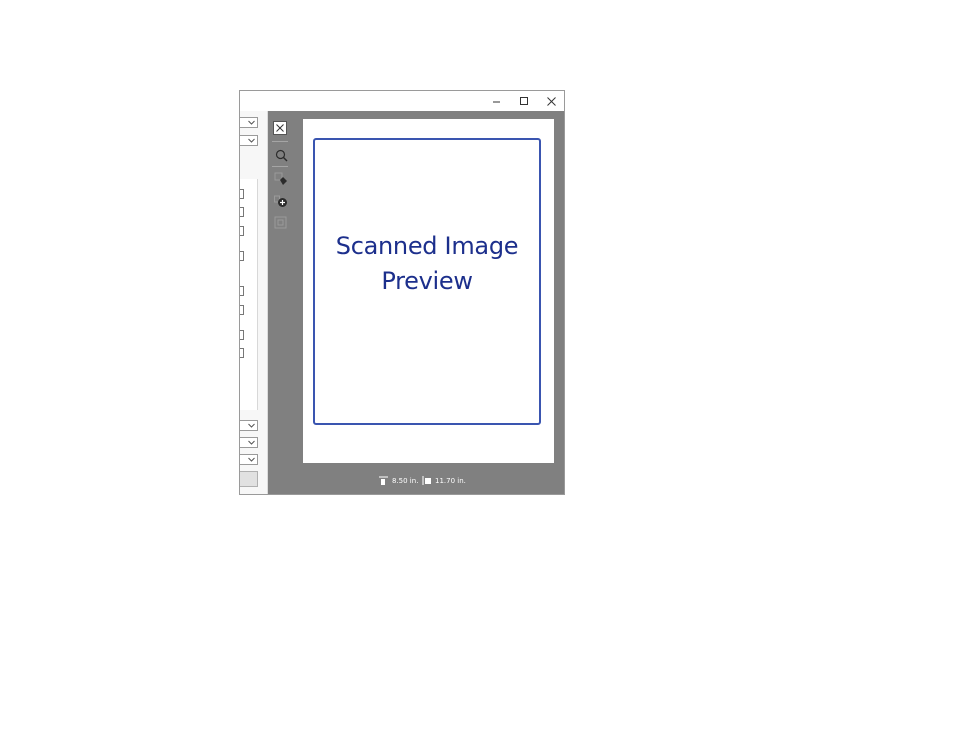 This screenshot has height=737, width=954. I want to click on add-area-icon, so click(280, 201).